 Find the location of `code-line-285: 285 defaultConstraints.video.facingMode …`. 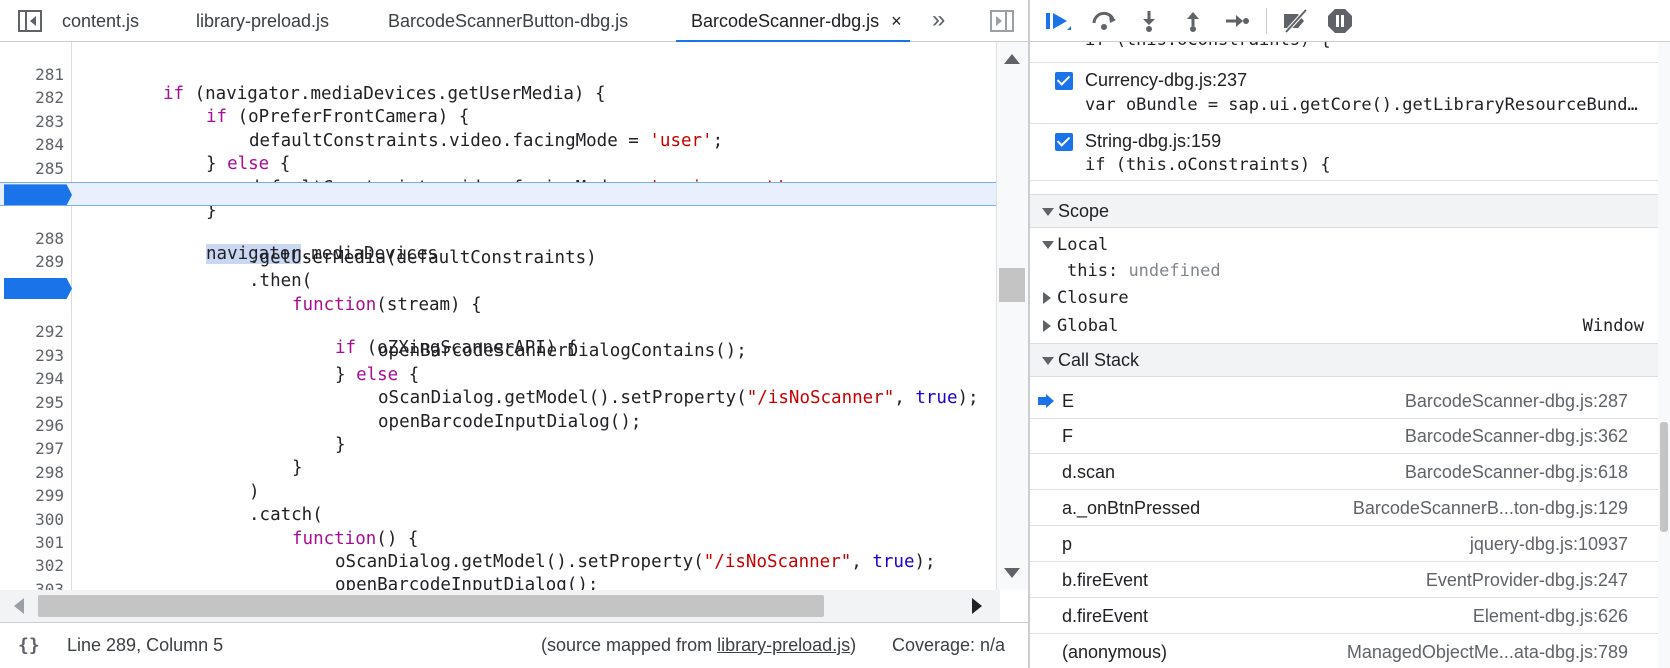

code-line-285: 285 defaultConstraints.video.facingMode … is located at coordinates (498, 167).